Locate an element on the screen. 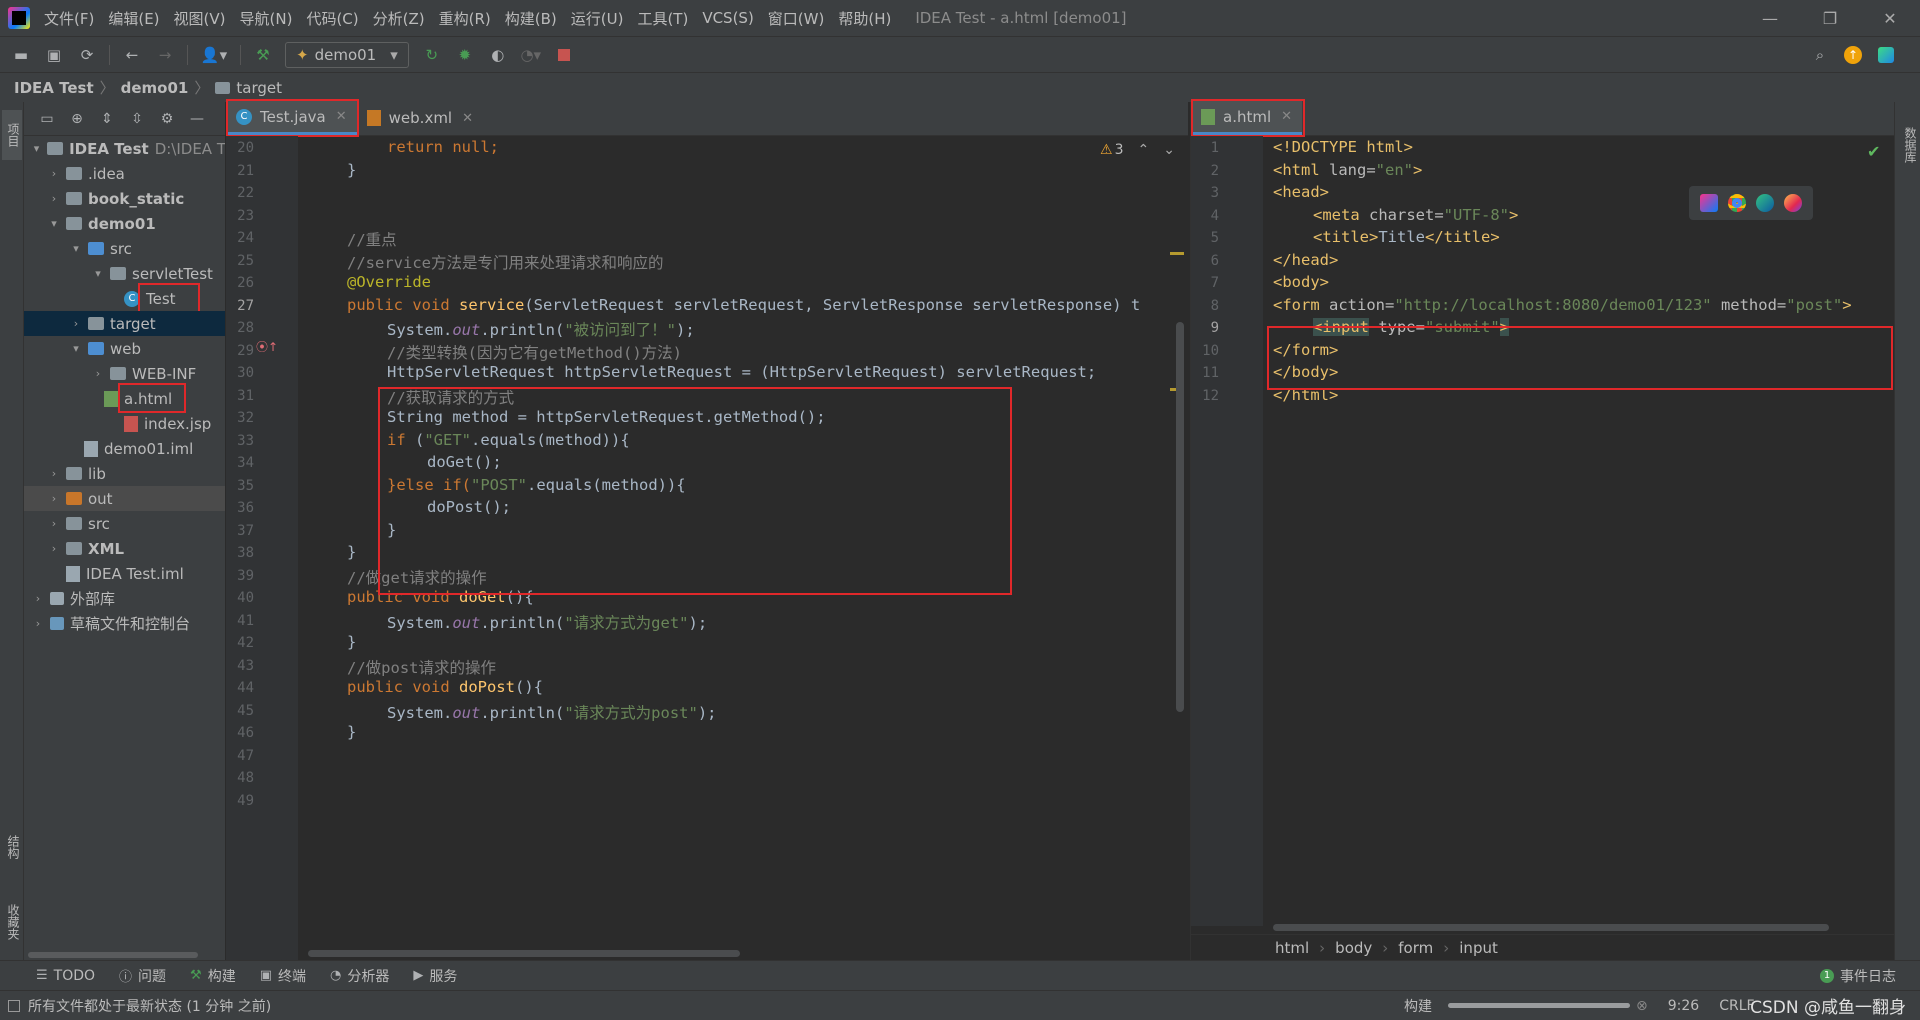 This screenshot has width=1920, height=1020. tree-item-demo01-iml: demo01.iml is located at coordinates (124, 448).